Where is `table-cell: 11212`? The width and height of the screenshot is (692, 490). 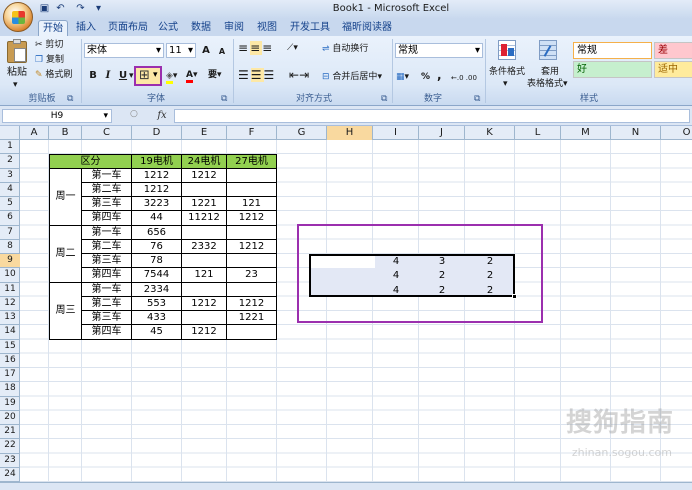
table-cell: 11212 is located at coordinates (204, 218).